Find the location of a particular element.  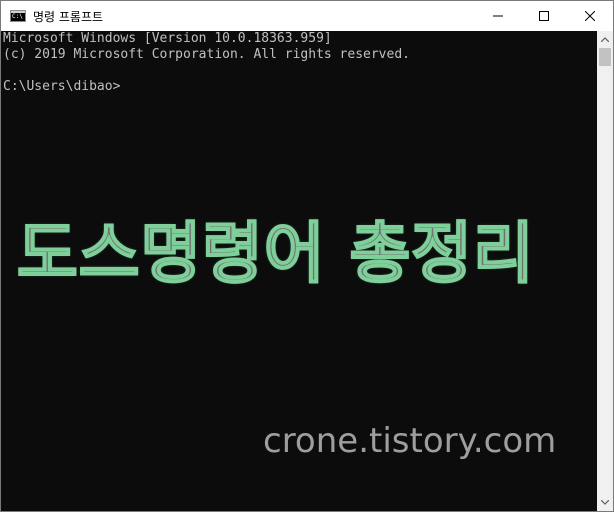

close-icon is located at coordinates (590, 16).